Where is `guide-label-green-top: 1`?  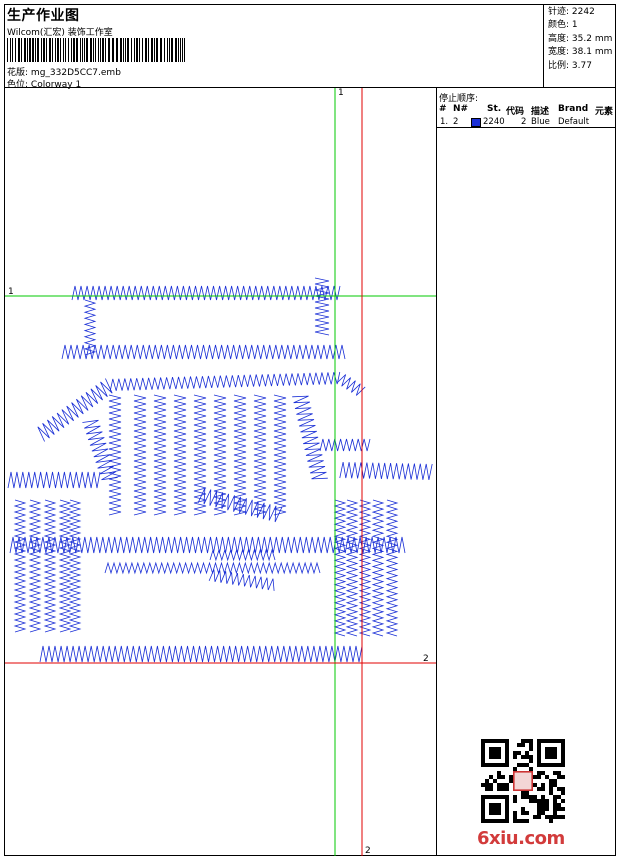
guide-label-green-top: 1 is located at coordinates (341, 93).